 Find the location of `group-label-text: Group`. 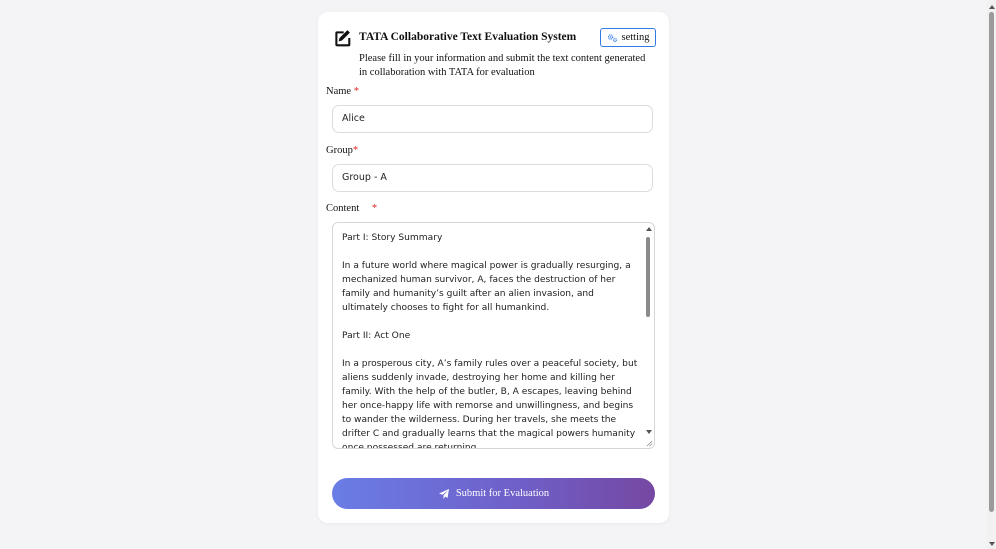

group-label-text: Group is located at coordinates (339, 150).